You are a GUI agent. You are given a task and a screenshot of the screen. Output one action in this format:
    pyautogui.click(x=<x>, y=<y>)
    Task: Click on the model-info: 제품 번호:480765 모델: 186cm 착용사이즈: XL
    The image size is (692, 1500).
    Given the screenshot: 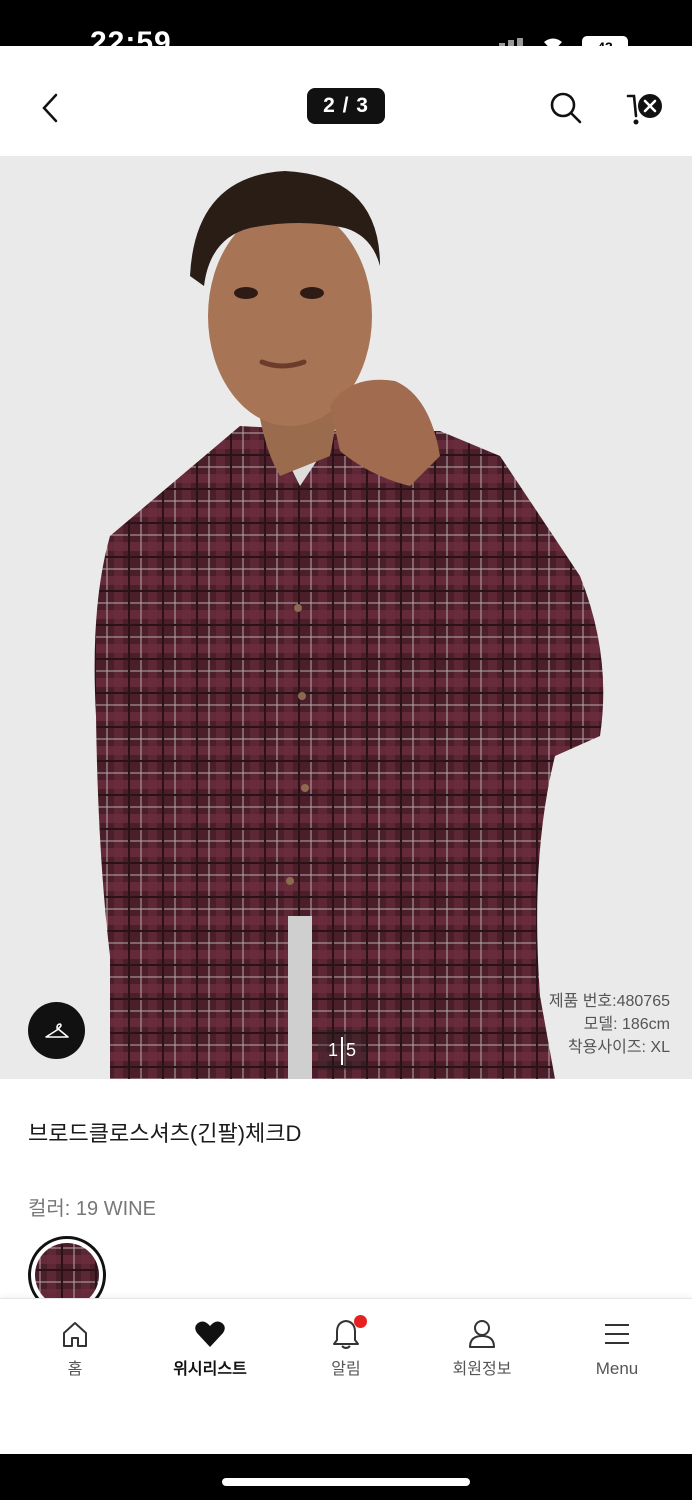 What is the action you would take?
    pyautogui.click(x=609, y=1024)
    